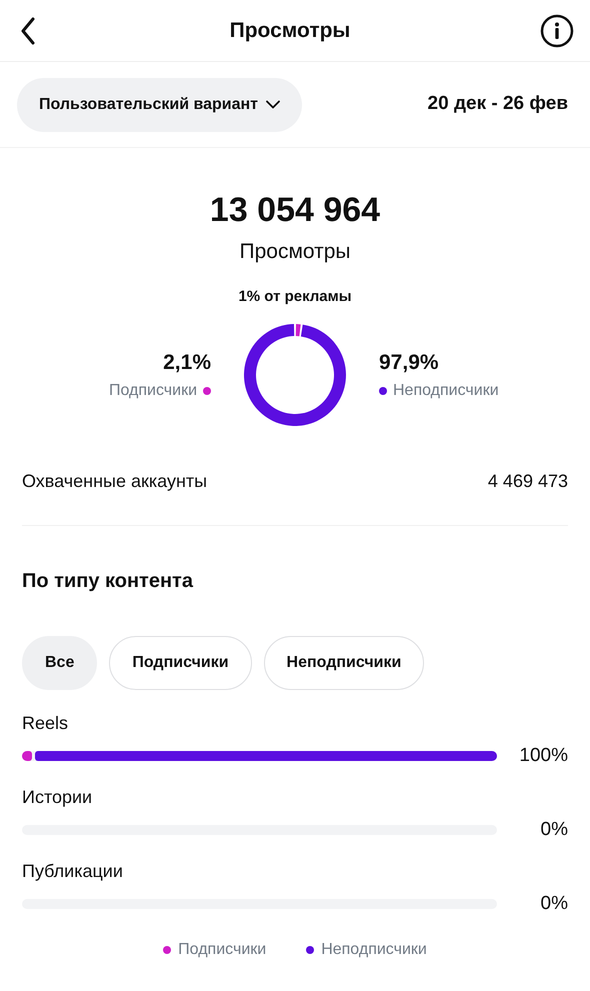 The image size is (590, 991). Describe the element at coordinates (180, 663) in the screenshot. I see `filter-chip: Подписчики` at that location.